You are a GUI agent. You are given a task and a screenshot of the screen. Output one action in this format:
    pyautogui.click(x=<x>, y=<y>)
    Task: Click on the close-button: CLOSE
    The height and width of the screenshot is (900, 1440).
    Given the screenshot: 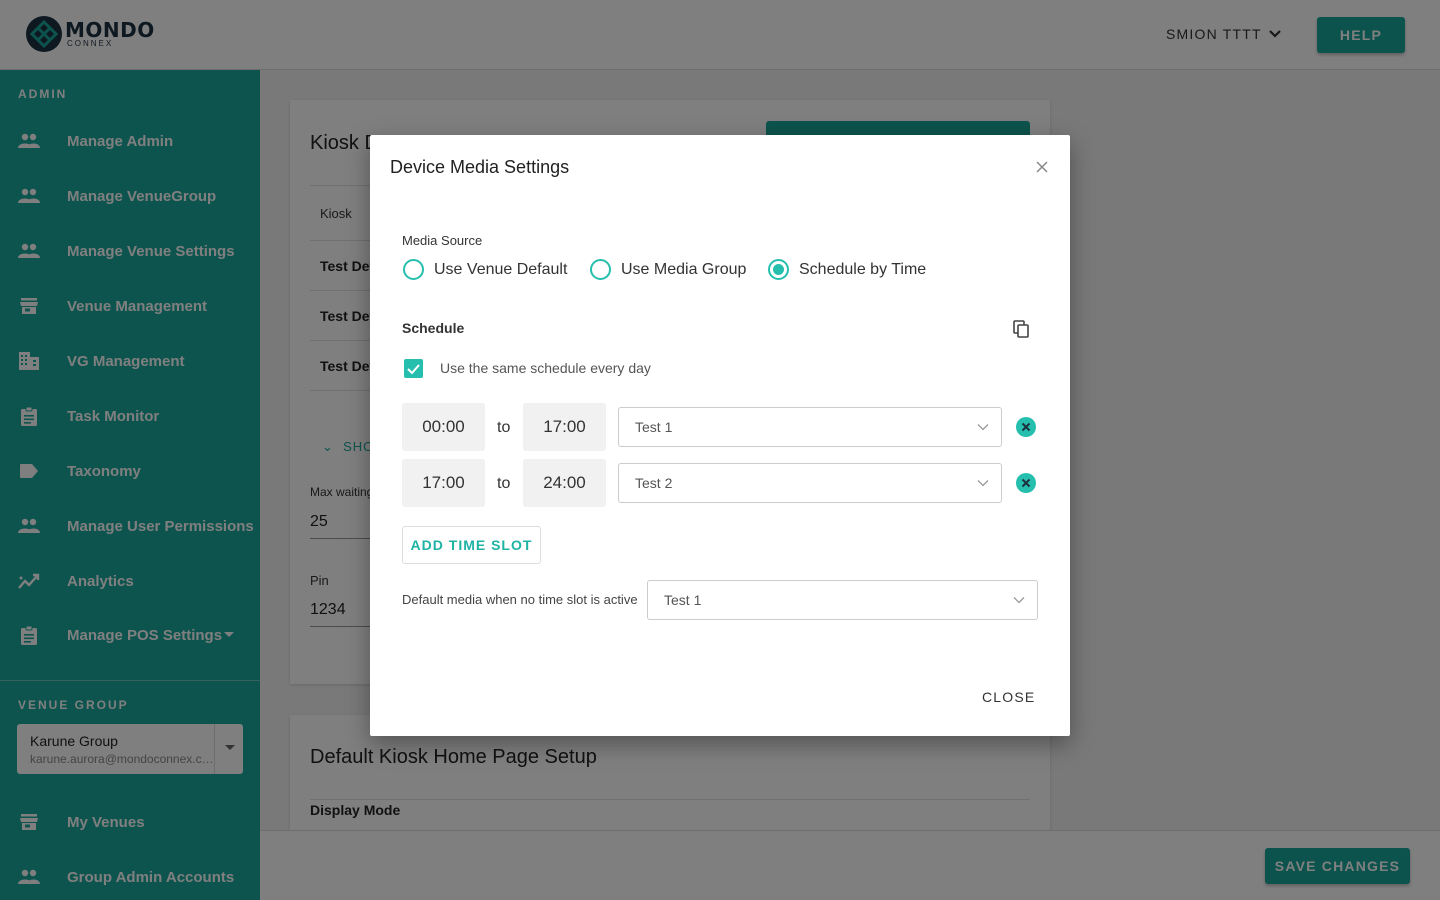 What is the action you would take?
    pyautogui.click(x=1008, y=697)
    